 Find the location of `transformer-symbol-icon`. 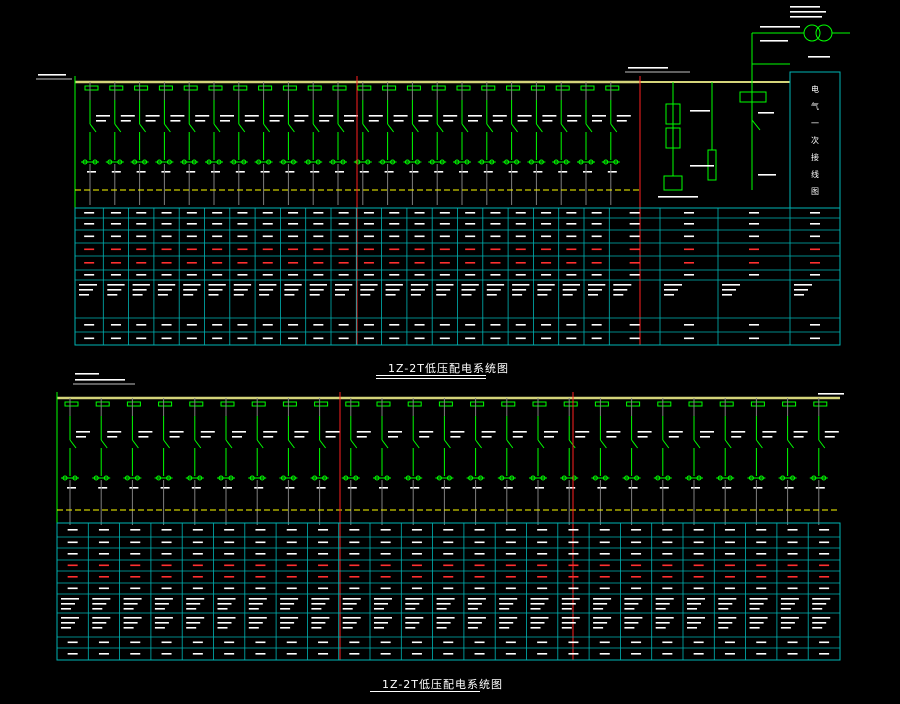

transformer-symbol-icon is located at coordinates (818, 33).